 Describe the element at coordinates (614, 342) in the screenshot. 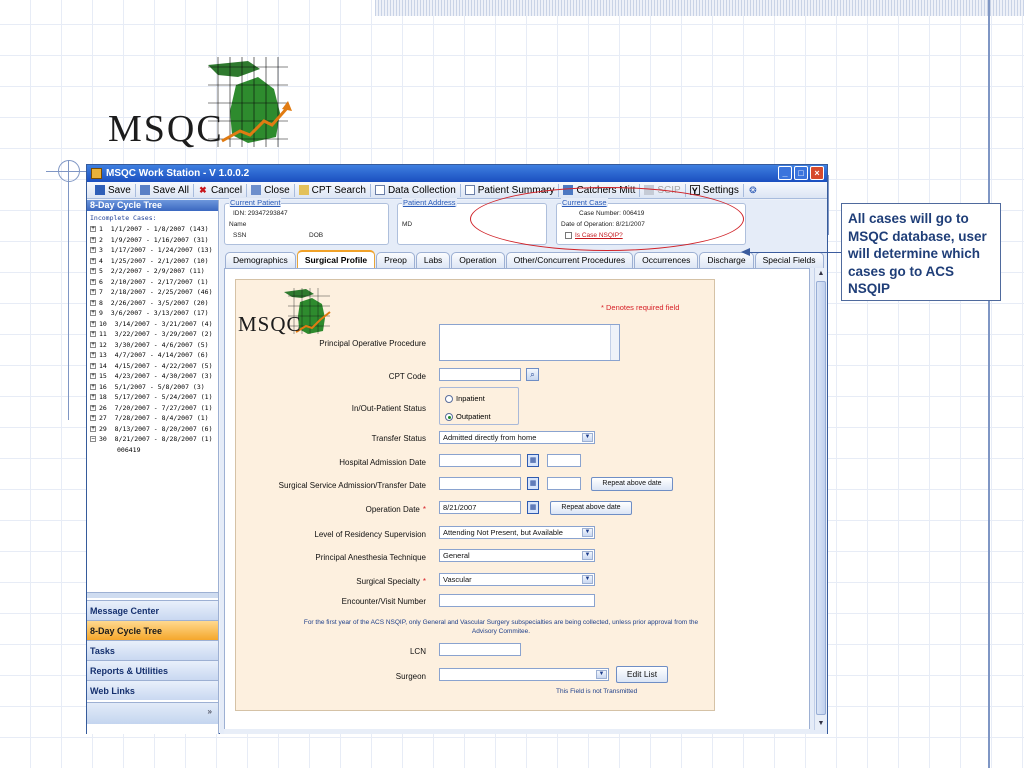

I see `textarea-scrollbar` at that location.